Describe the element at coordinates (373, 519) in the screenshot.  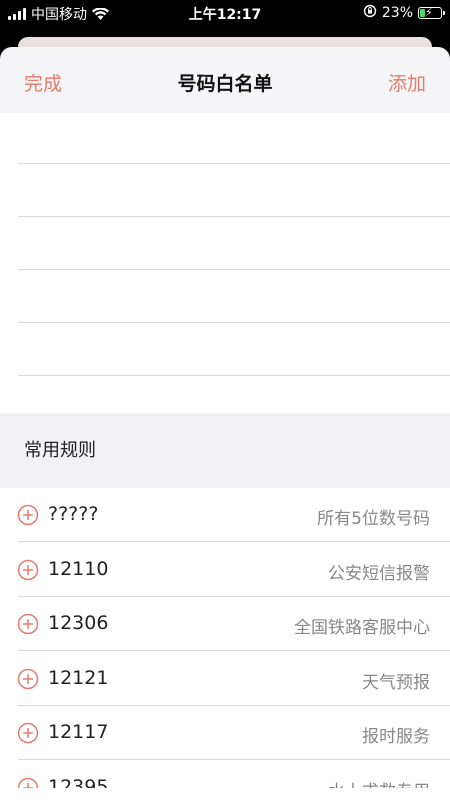
I see `rule-description: 所有5位数号码` at that location.